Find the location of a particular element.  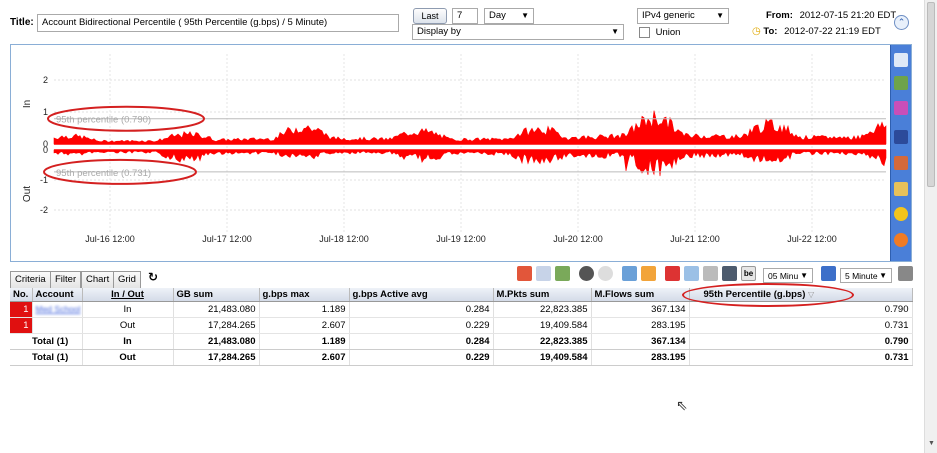

tab-chart: Chart is located at coordinates (98, 279).